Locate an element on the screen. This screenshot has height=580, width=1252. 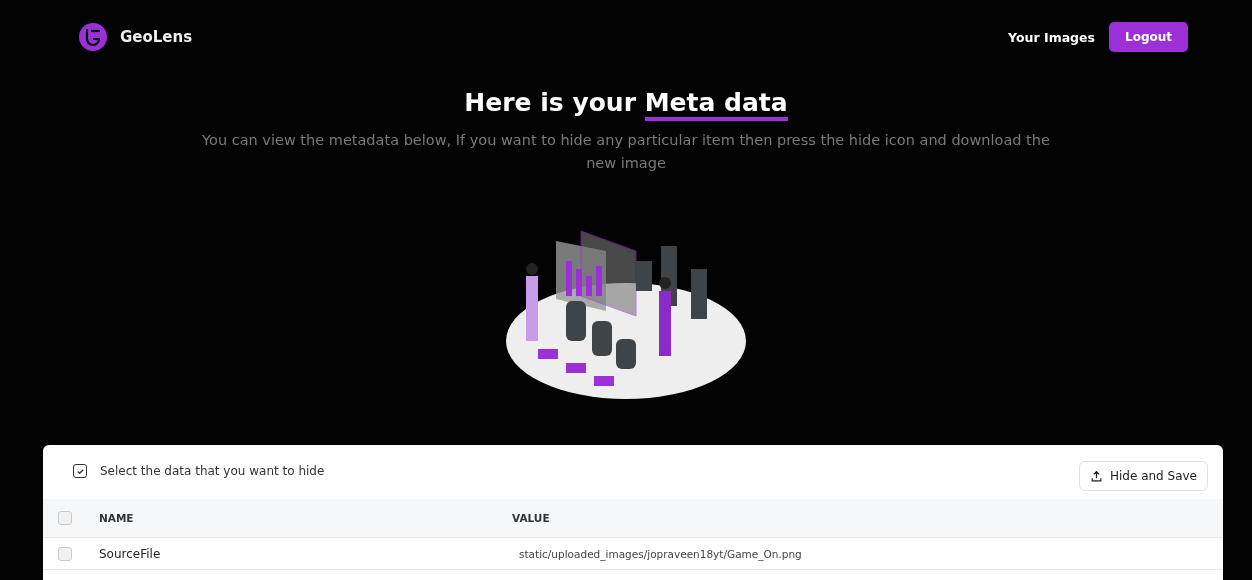
nav-link: Your Images is located at coordinates (1051, 37).